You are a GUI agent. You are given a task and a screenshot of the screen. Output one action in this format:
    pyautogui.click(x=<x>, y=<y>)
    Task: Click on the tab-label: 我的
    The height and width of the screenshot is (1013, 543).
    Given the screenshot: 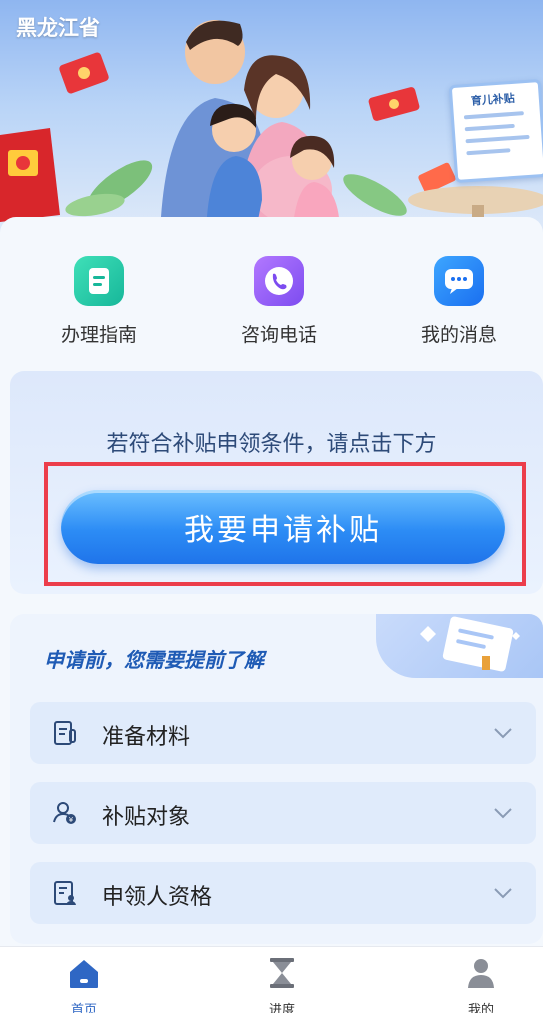 What is the action you would take?
    pyautogui.click(x=480, y=1008)
    